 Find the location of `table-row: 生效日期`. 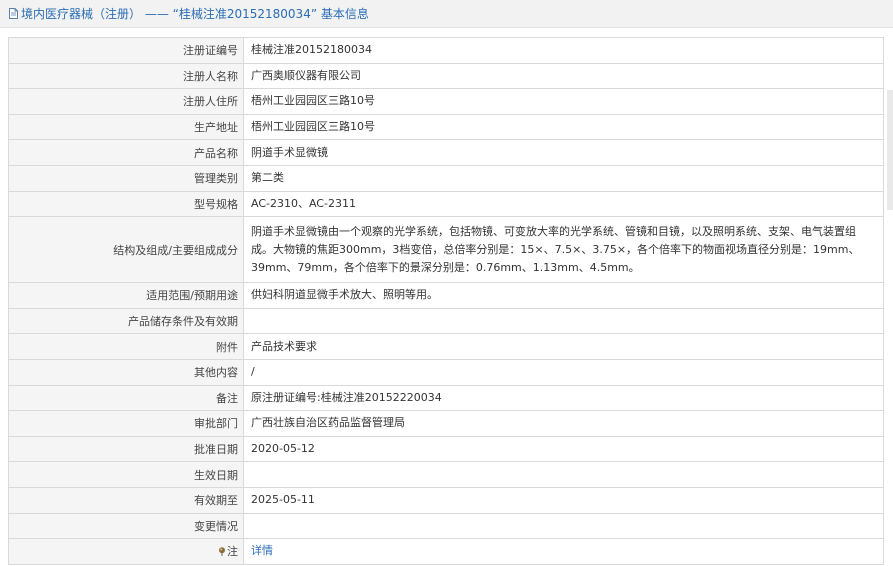

table-row: 生效日期 is located at coordinates (446, 474).